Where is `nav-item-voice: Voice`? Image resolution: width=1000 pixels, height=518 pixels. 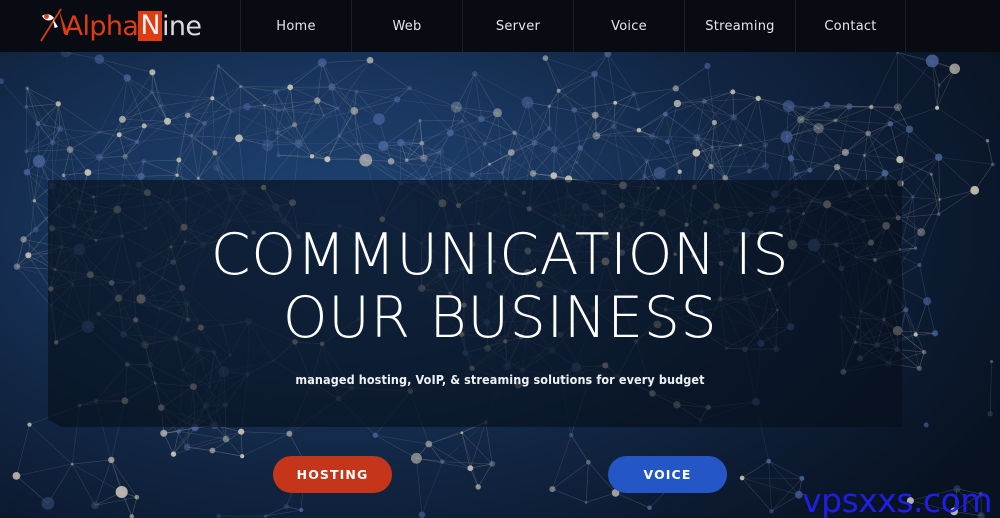 nav-item-voice: Voice is located at coordinates (628, 26).